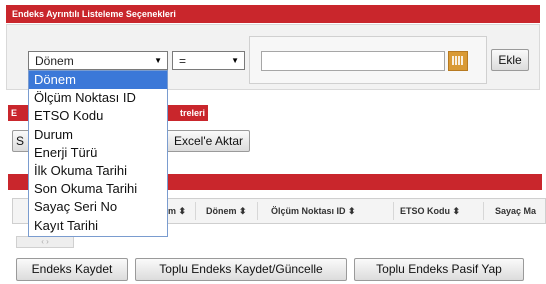 Image resolution: width=546 pixels, height=284 pixels. I want to click on dropdown-option: Dönem, so click(98, 80).